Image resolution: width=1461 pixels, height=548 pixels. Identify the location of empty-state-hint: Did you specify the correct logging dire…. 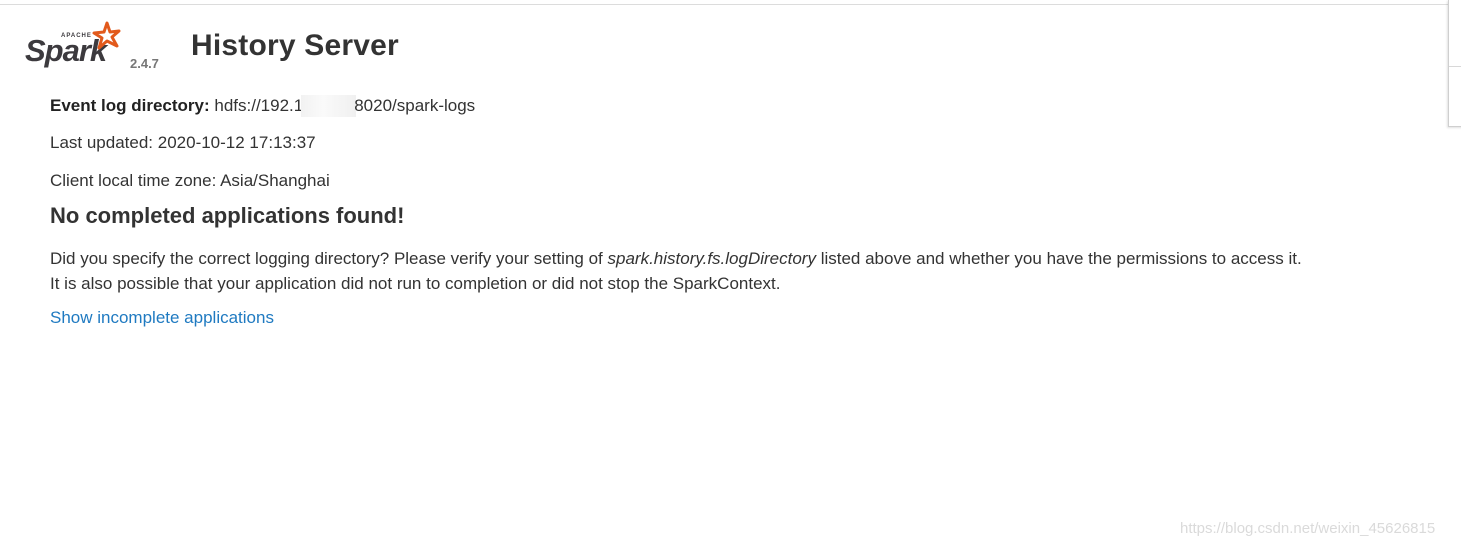
(676, 271).